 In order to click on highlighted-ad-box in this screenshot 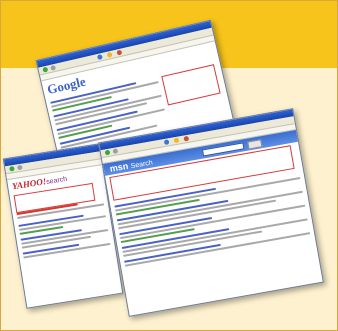, I will do `click(191, 85)`.